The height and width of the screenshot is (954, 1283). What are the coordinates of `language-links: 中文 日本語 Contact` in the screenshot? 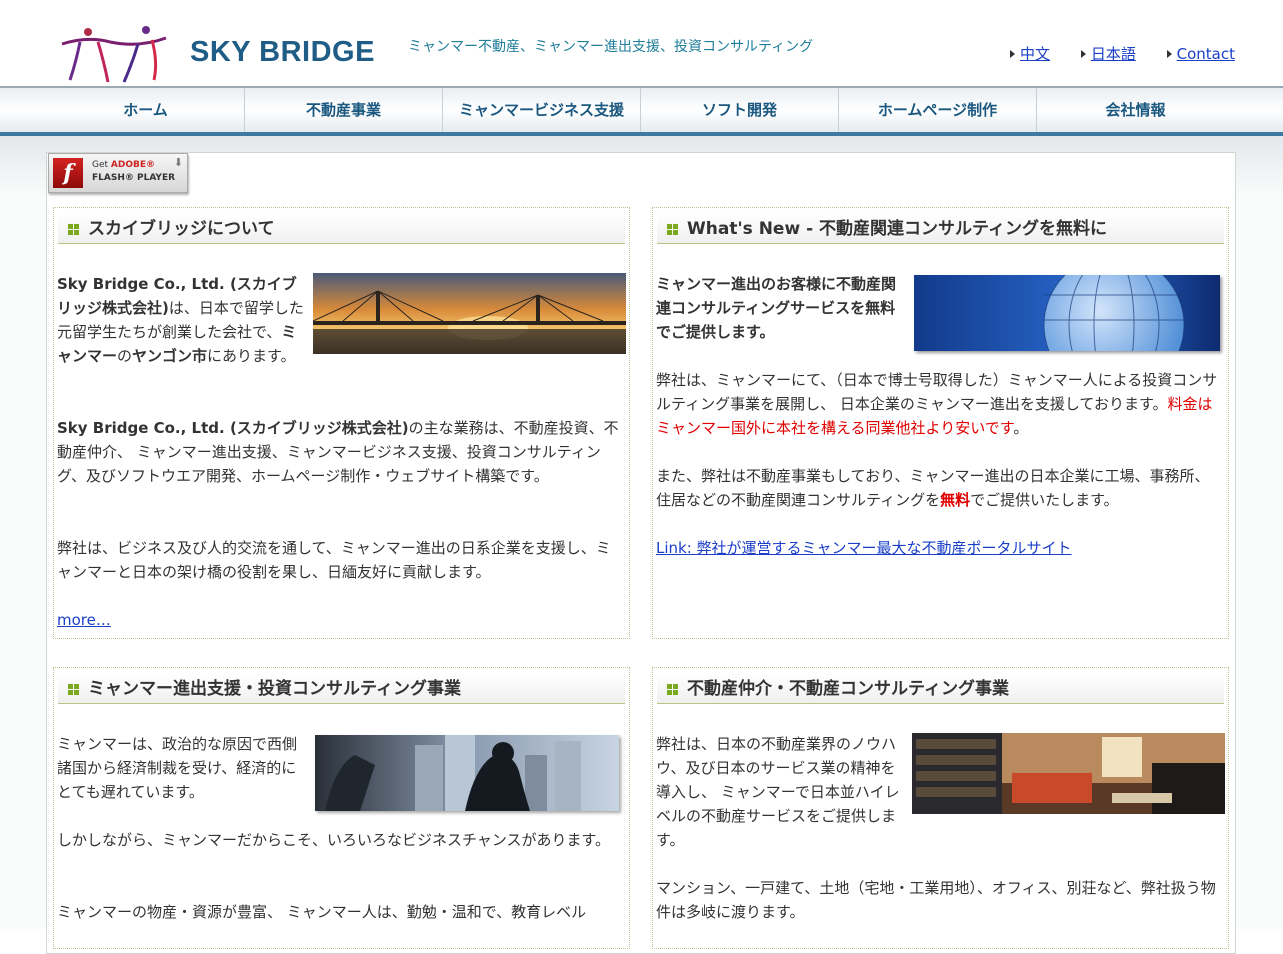 It's located at (1109, 53).